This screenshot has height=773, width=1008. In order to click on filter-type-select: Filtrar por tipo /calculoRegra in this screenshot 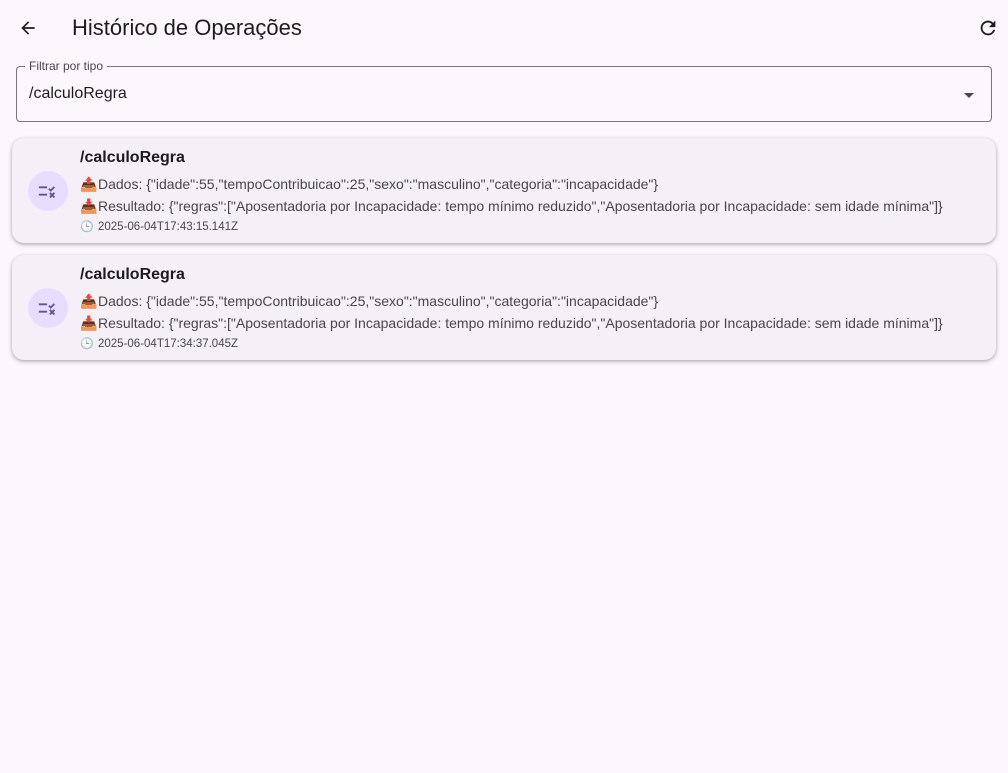, I will do `click(504, 90)`.